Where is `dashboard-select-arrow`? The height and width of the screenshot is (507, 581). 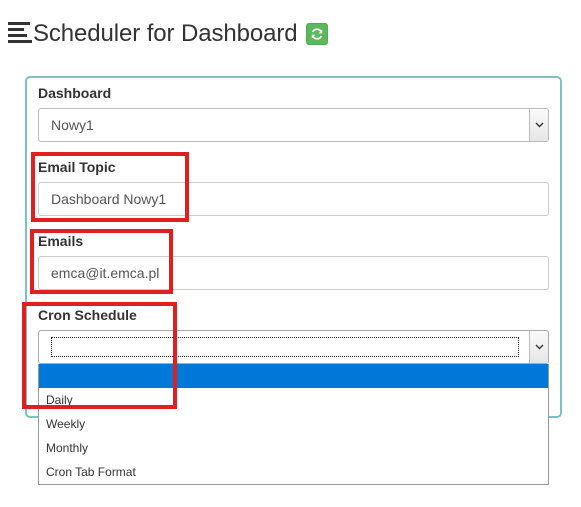
dashboard-select-arrow is located at coordinates (538, 125).